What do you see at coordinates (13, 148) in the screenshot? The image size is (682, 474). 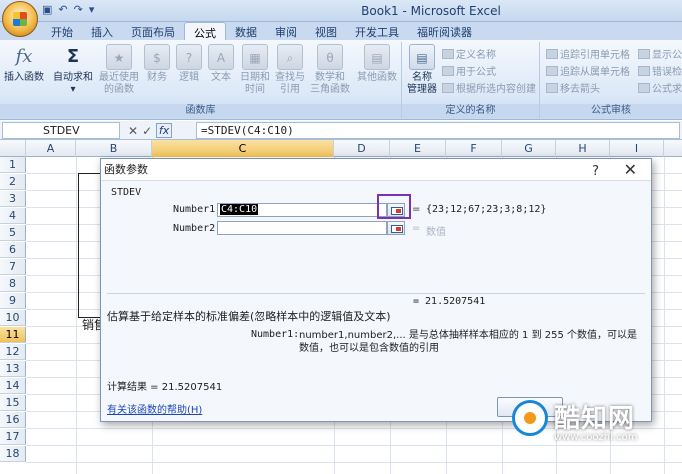 I see `select-all-corner` at bounding box center [13, 148].